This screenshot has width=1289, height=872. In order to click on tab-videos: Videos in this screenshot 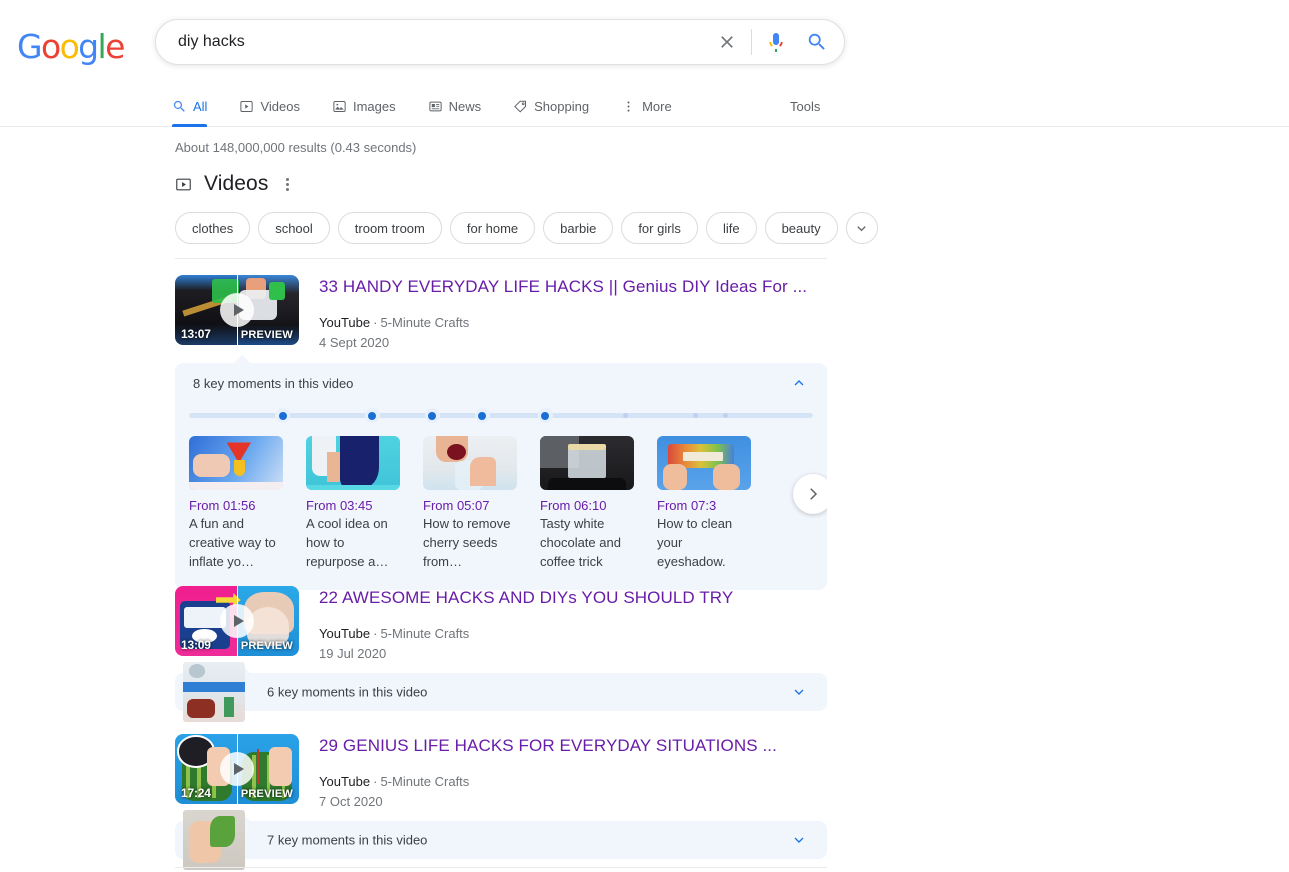, I will do `click(269, 106)`.